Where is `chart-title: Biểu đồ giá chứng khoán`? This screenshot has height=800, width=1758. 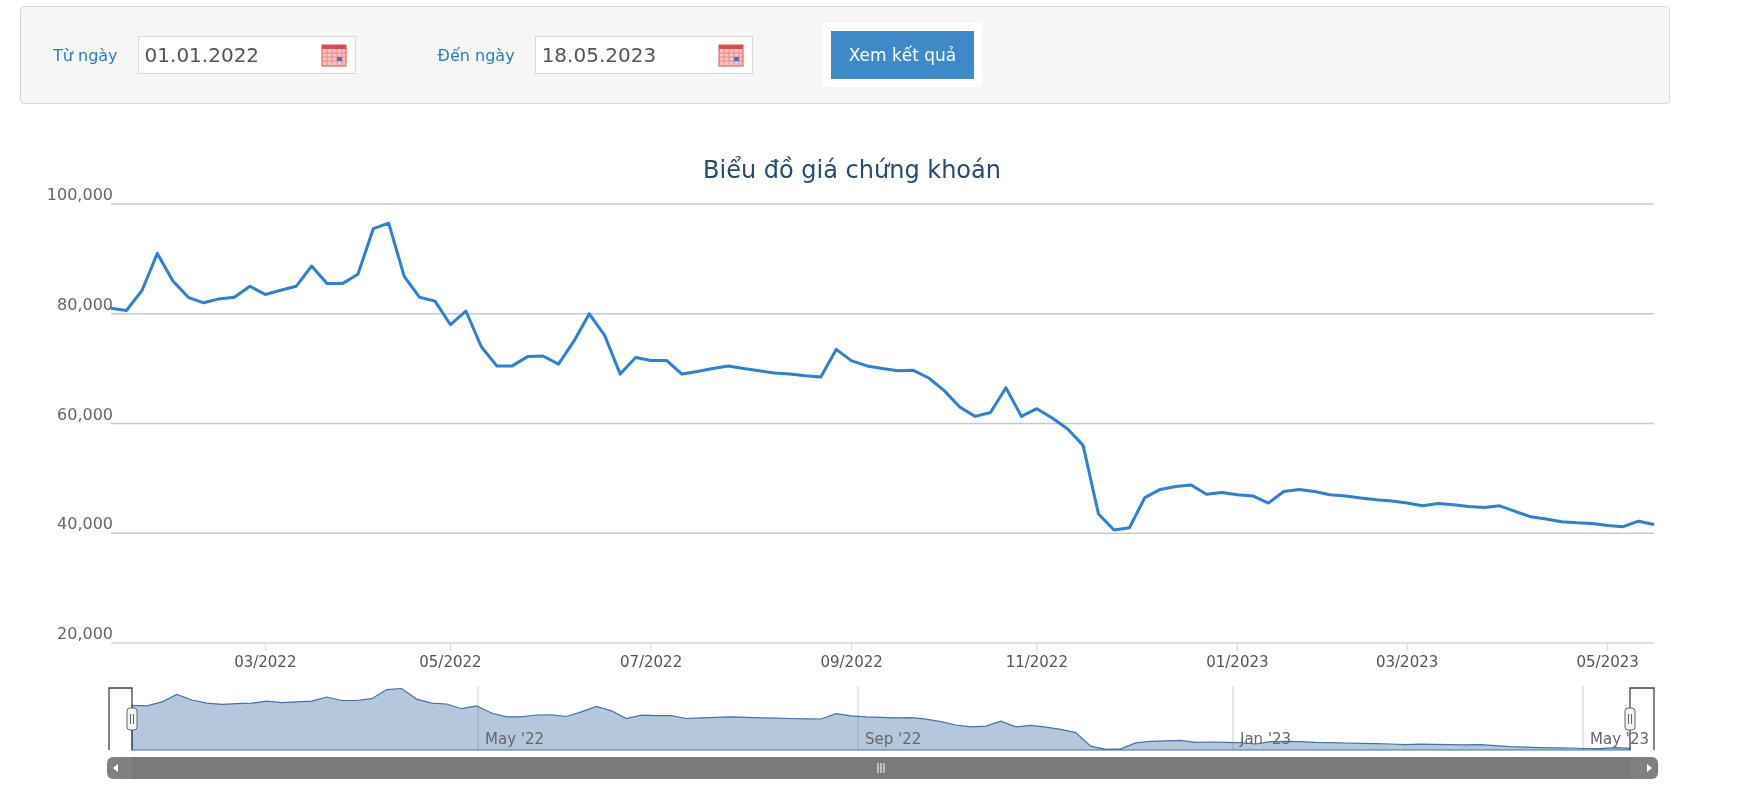 chart-title: Biểu đồ giá chứng khoán is located at coordinates (852, 170).